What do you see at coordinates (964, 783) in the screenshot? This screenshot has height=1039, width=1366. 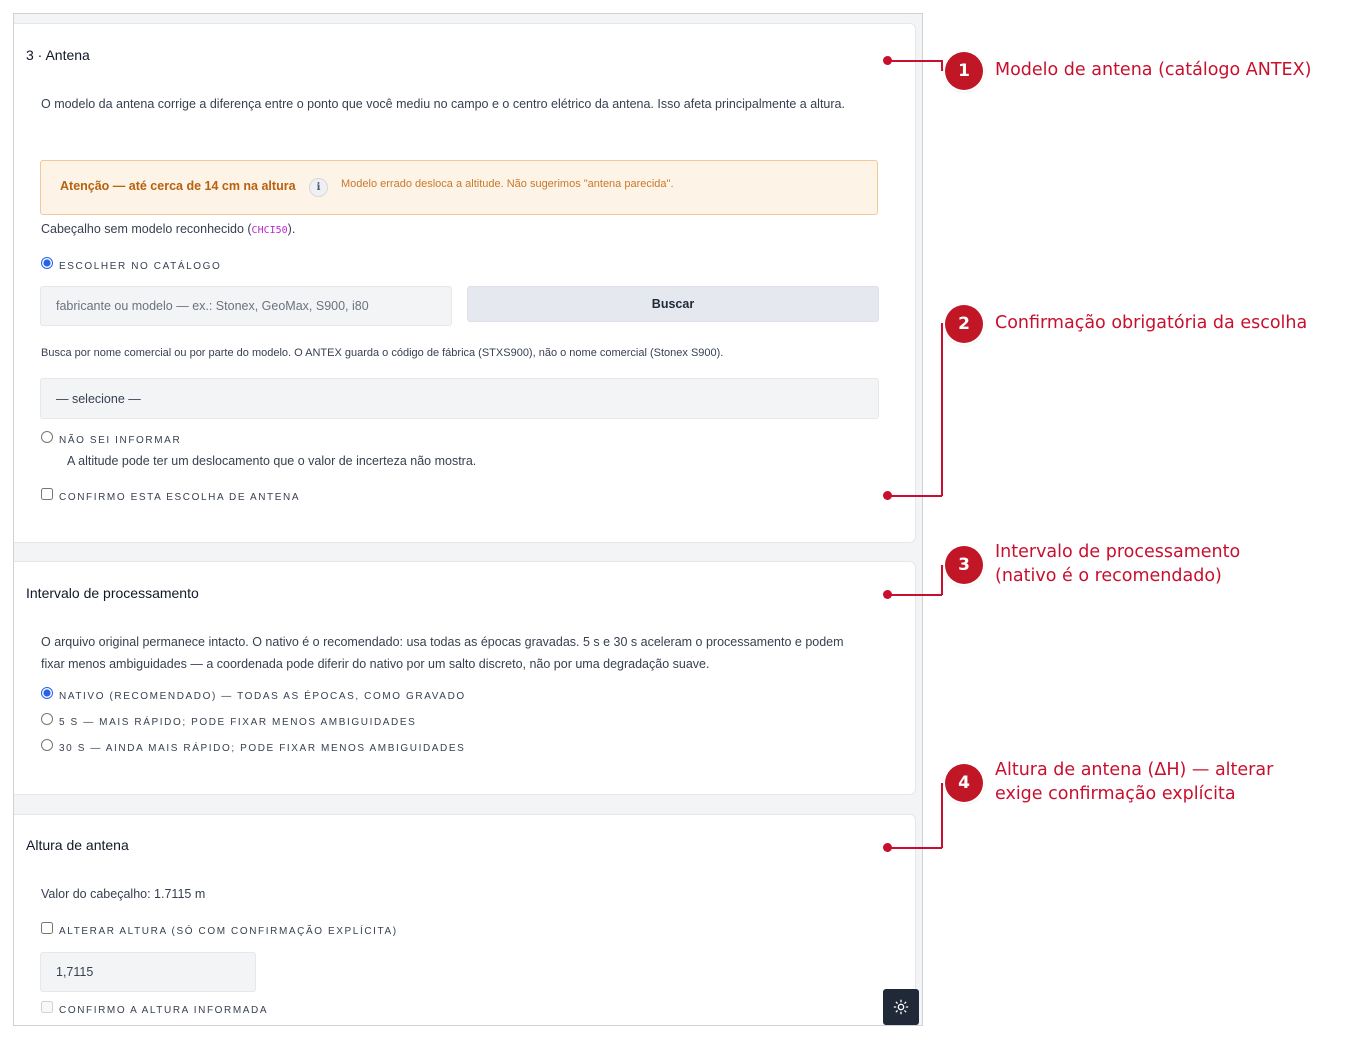 I see `annotation-4-badge: 4` at bounding box center [964, 783].